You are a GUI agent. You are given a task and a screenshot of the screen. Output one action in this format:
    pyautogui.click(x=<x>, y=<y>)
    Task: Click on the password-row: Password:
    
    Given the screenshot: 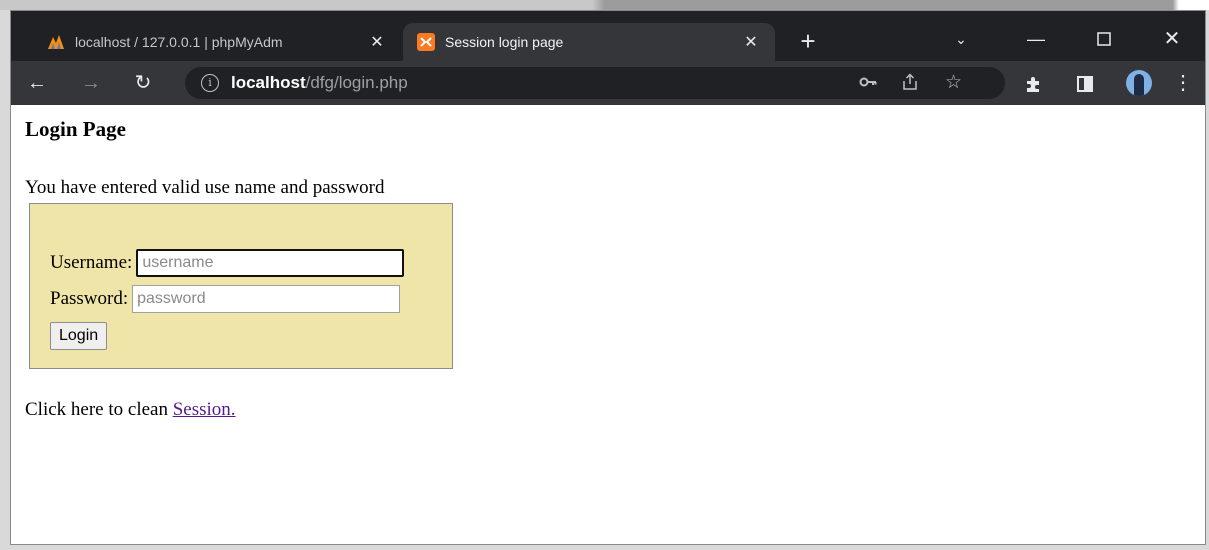 What is the action you would take?
    pyautogui.click(x=225, y=299)
    